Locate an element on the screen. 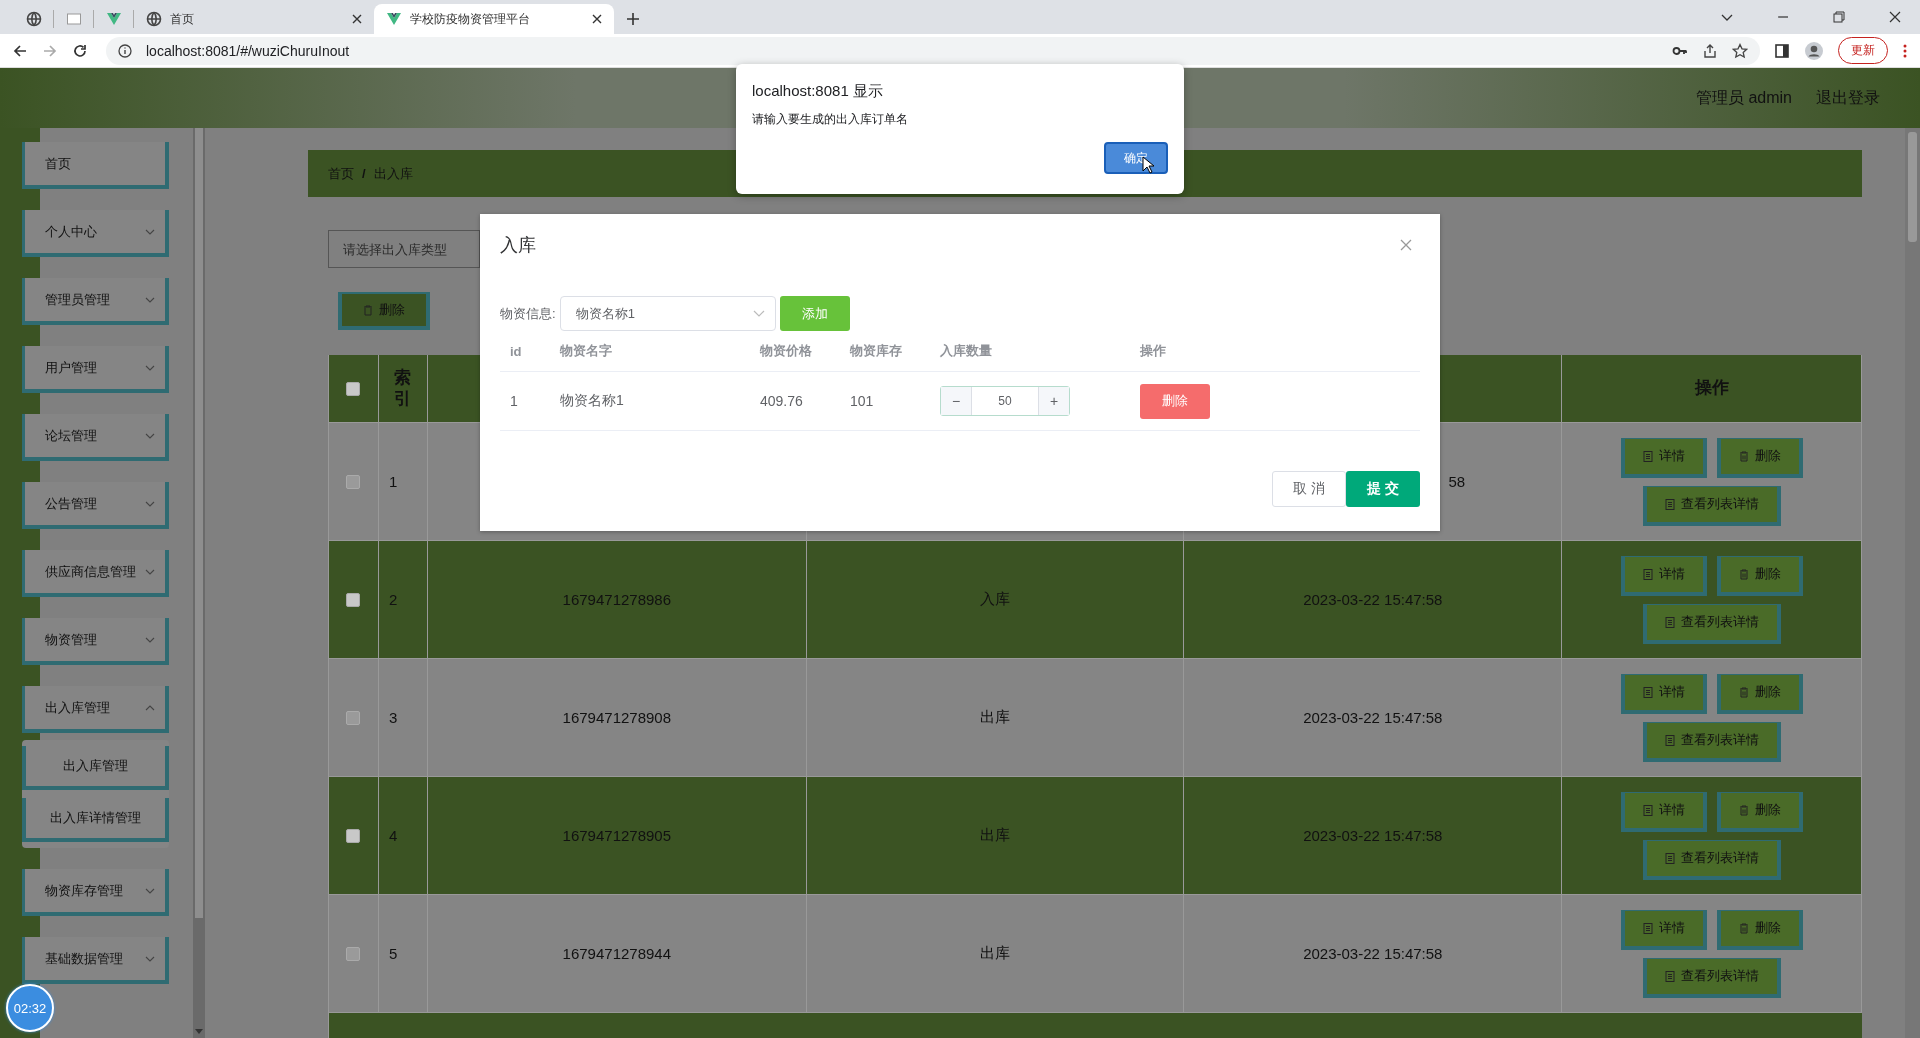 The image size is (1920, 1038). menu-item: 基础数据管理 is located at coordinates (95, 960).